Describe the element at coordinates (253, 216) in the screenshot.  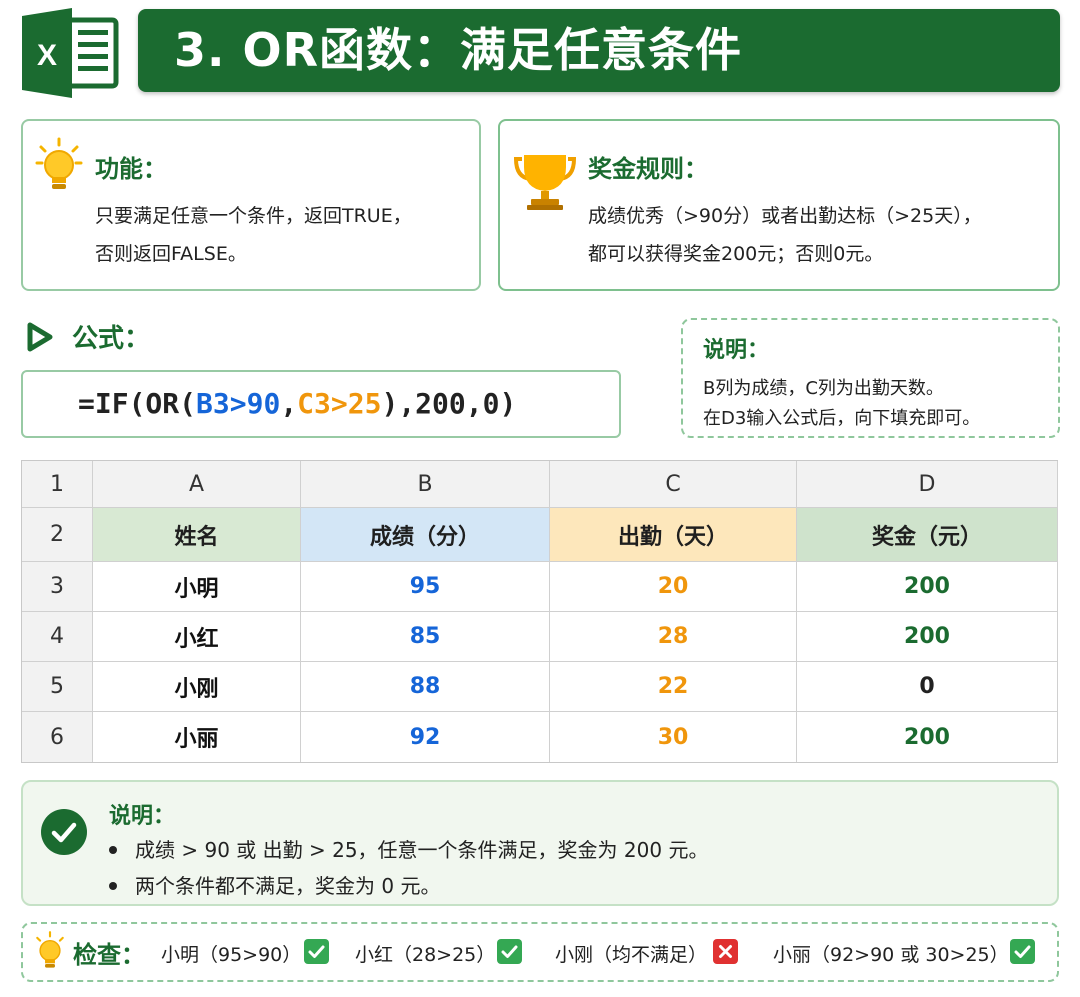
I see `function-line-1: 只要满足任意一个条件，返回TRUE，` at that location.